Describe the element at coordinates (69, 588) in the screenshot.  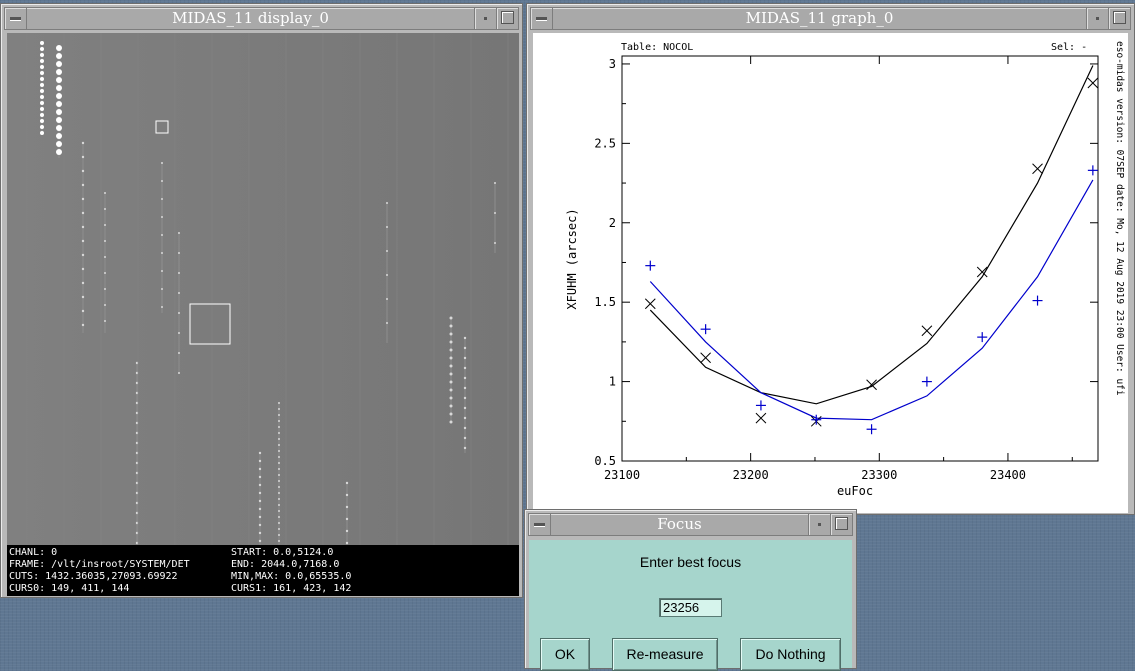
I see `status-curs0: CURS0: 149, 411, 144` at that location.